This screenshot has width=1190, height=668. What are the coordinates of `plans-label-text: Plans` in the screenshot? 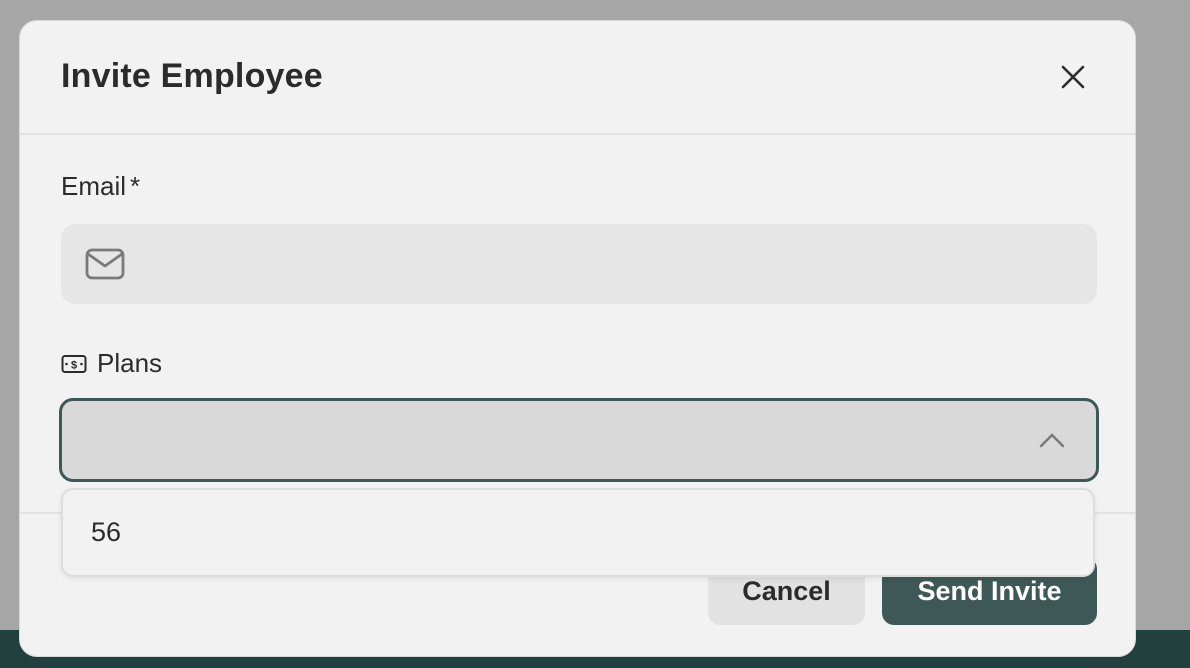 It's located at (130, 363).